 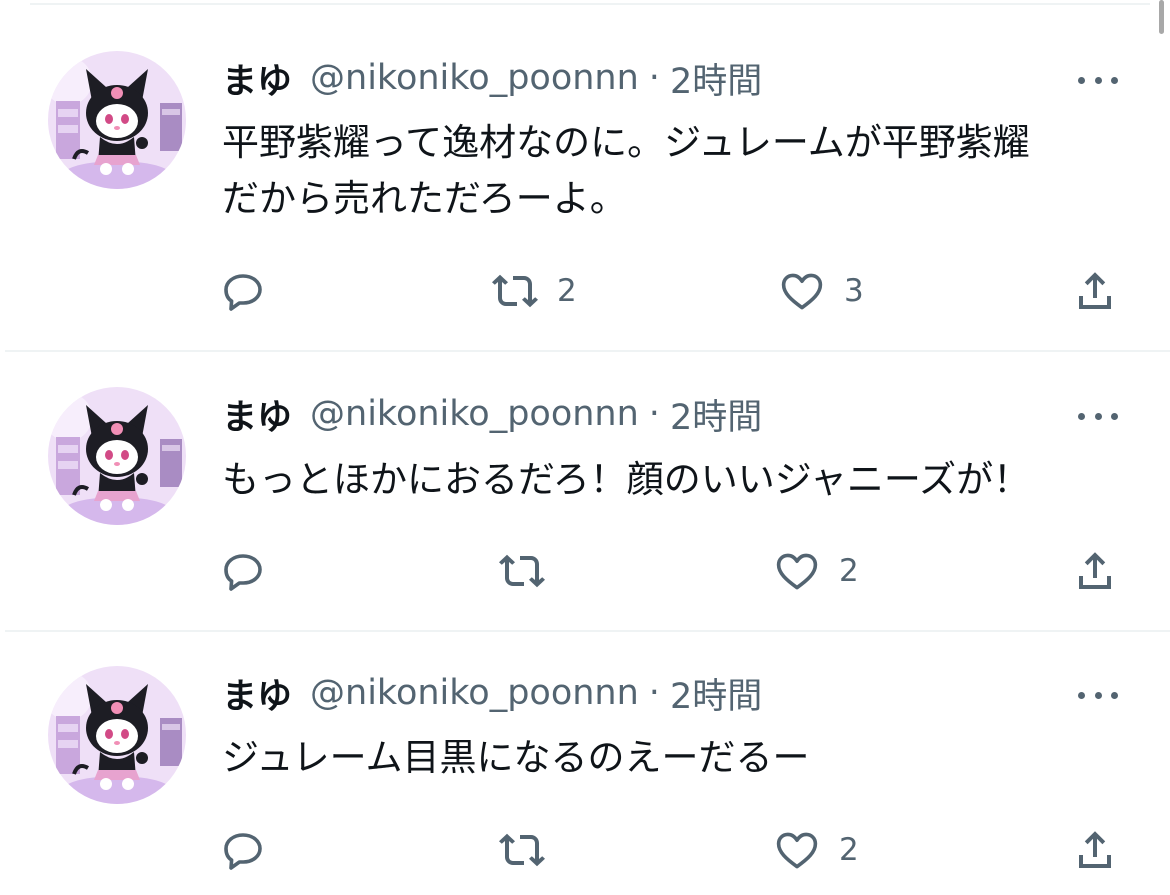 I want to click on tweet-text: ジュレーム目黒になるのえーだるー, so click(x=672, y=758).